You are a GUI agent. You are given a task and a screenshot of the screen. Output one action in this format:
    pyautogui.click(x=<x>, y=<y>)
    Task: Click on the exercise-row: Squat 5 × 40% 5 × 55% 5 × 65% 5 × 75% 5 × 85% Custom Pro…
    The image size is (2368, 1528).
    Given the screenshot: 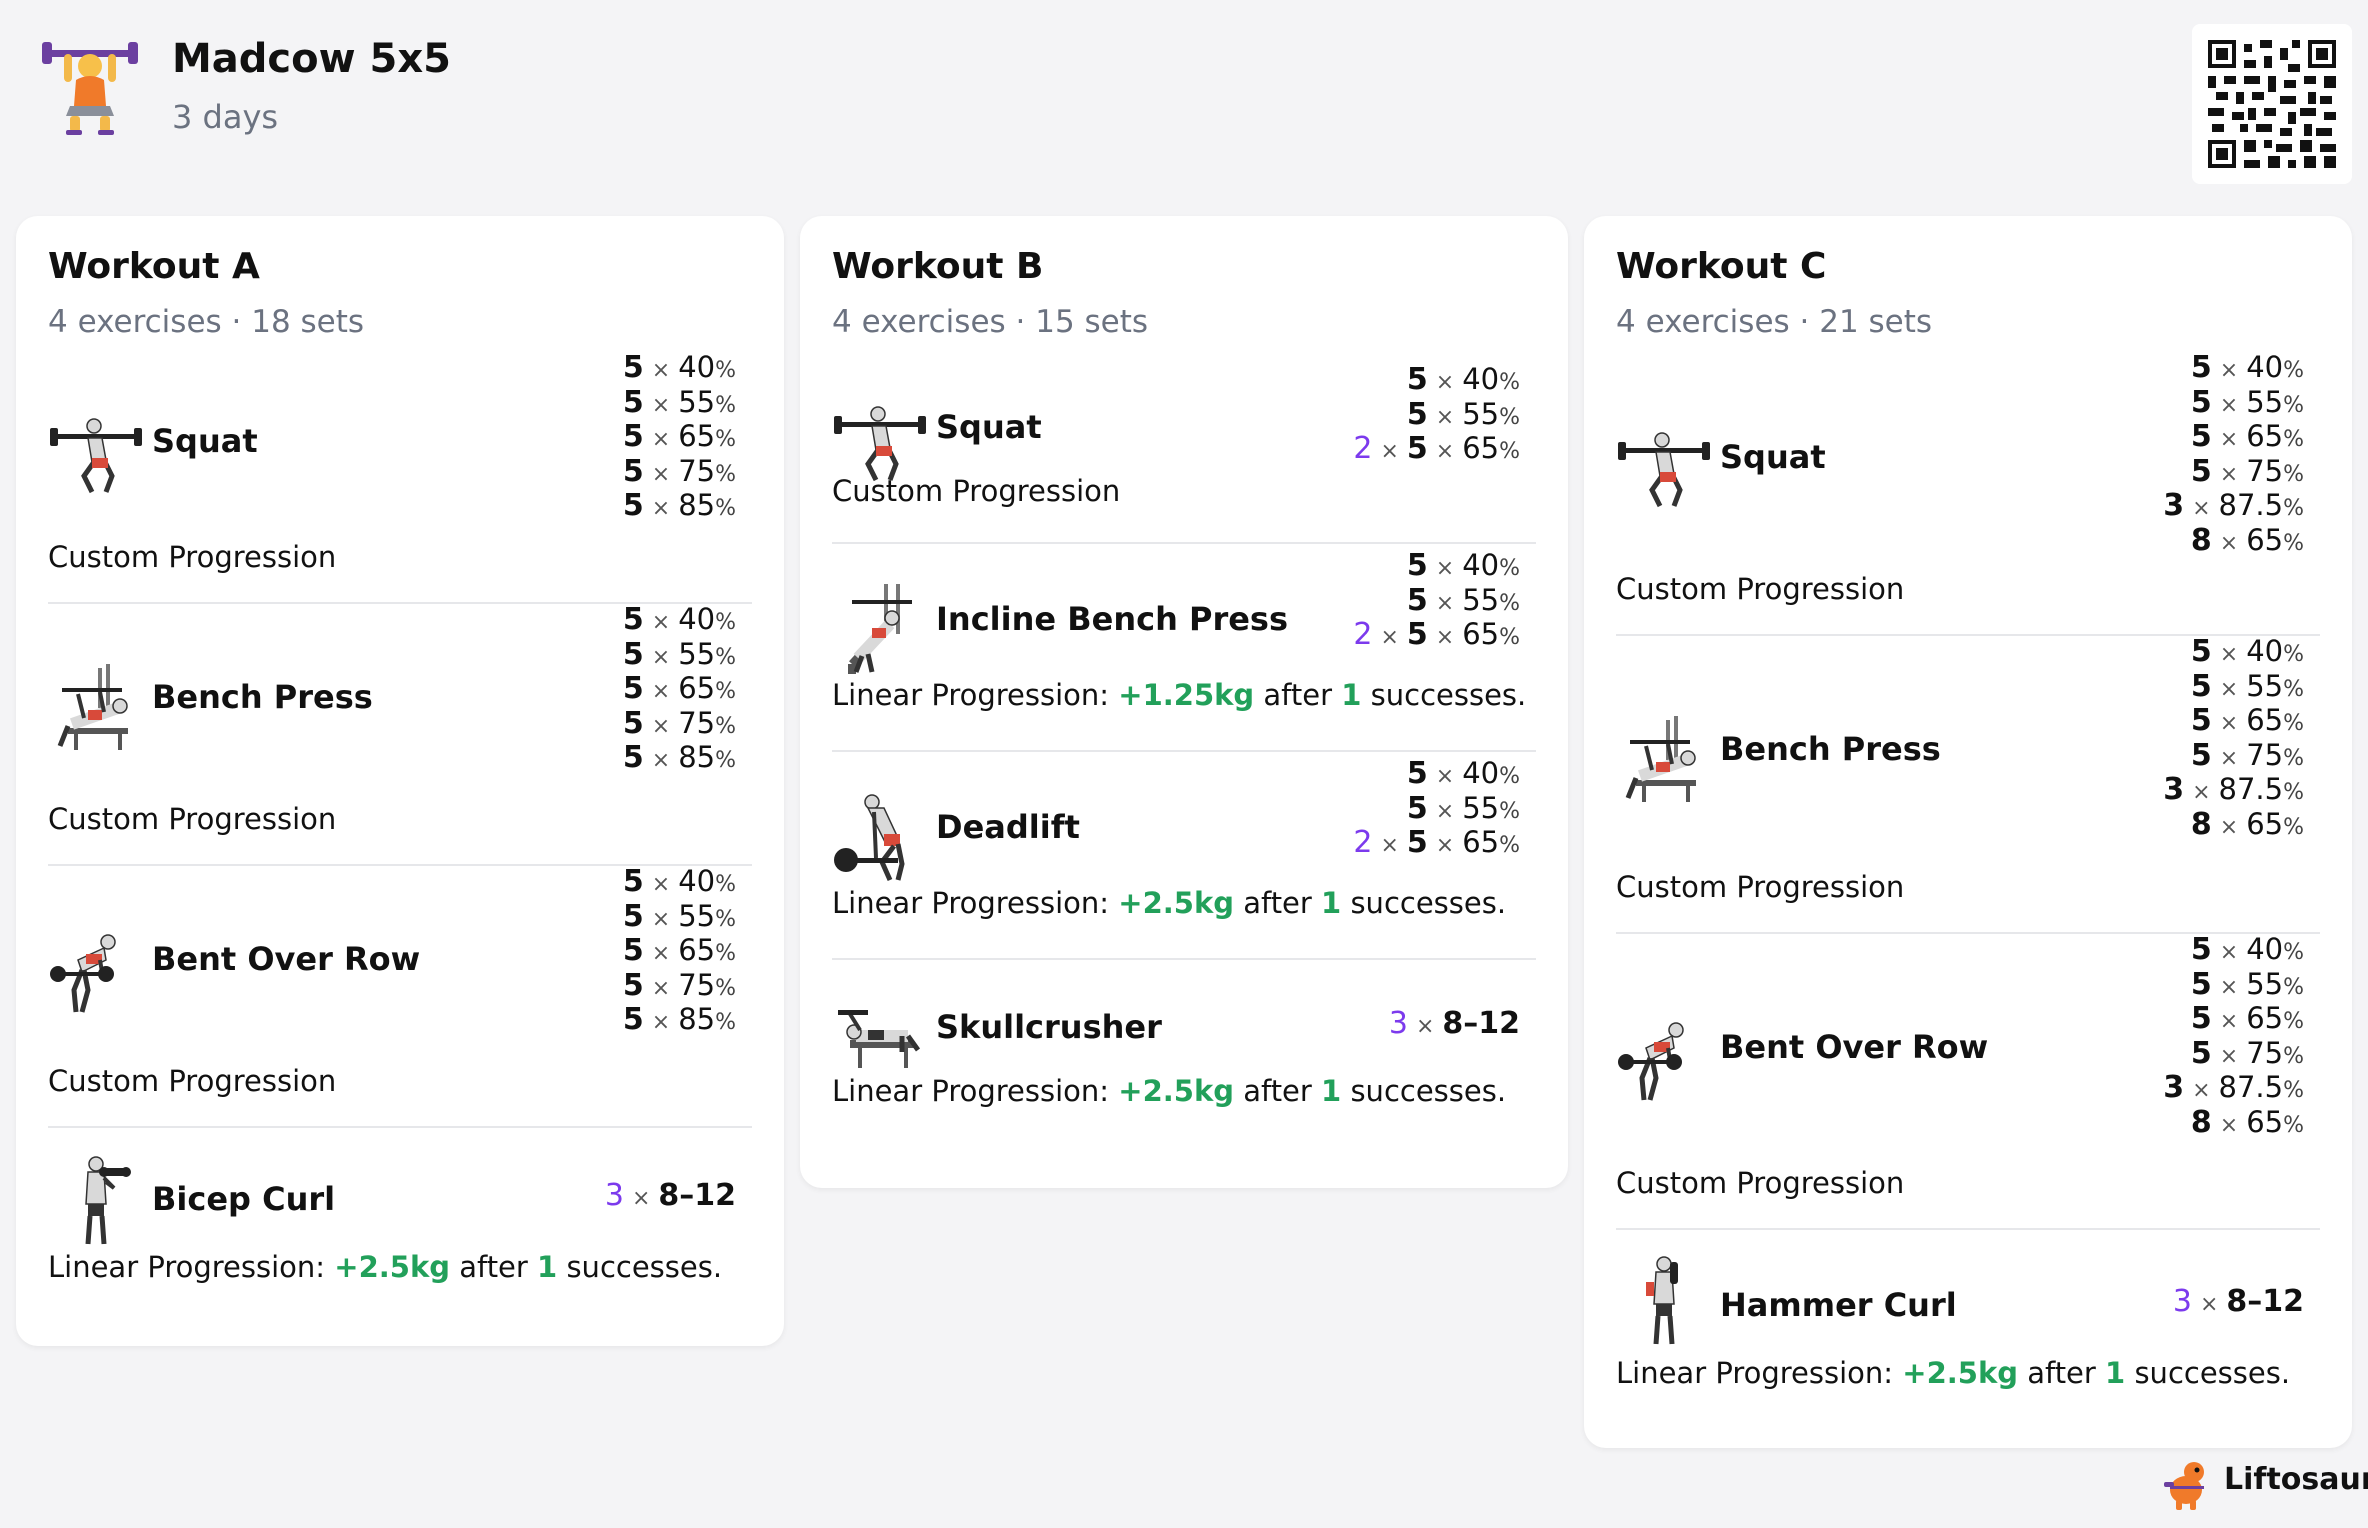 What is the action you would take?
    pyautogui.click(x=400, y=476)
    